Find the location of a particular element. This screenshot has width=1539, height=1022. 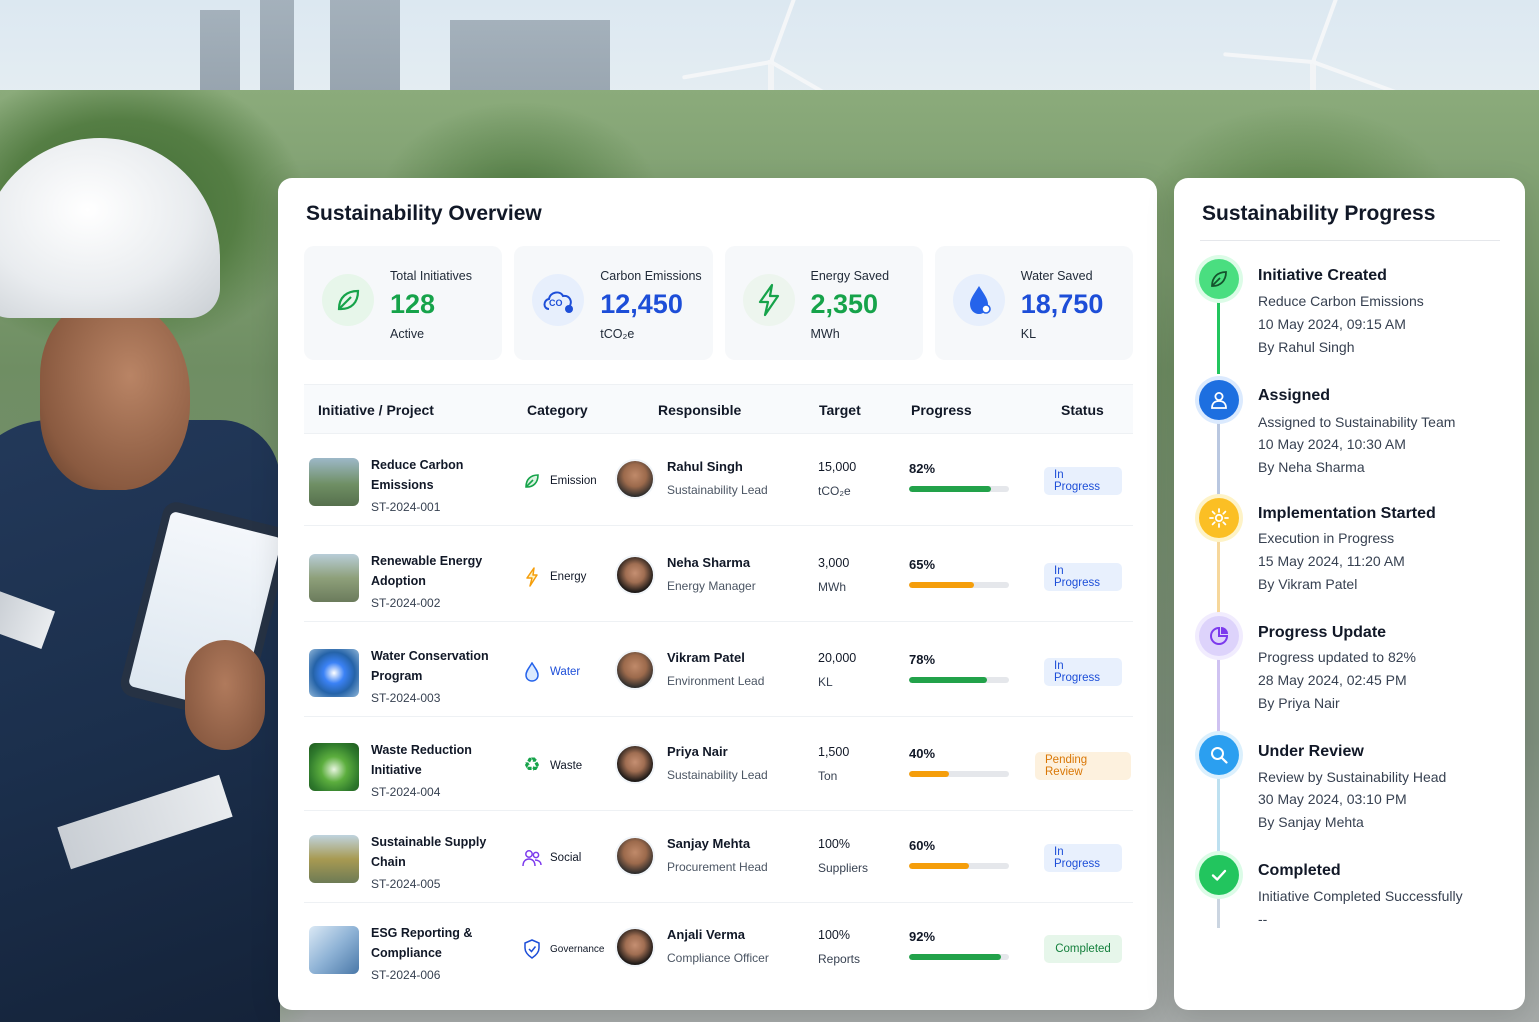

user-icon is located at coordinates (1219, 400).